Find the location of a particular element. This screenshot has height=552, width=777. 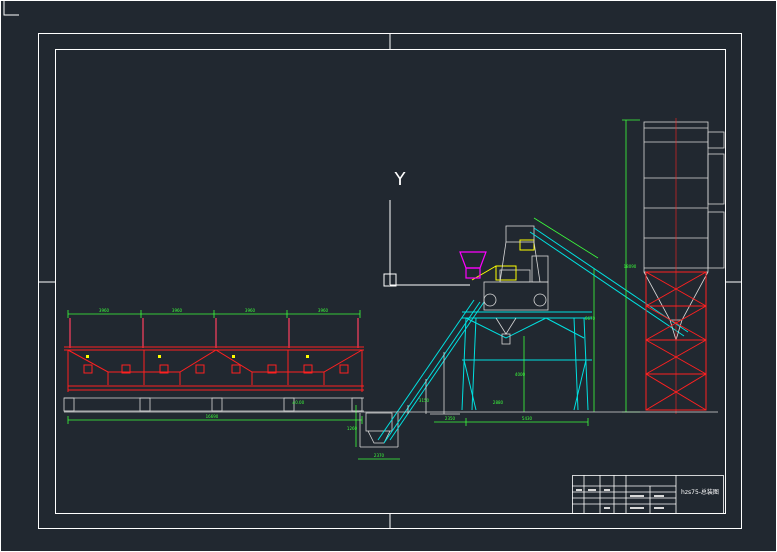

drawing-title: hzs75-总装图 is located at coordinates (700, 492).